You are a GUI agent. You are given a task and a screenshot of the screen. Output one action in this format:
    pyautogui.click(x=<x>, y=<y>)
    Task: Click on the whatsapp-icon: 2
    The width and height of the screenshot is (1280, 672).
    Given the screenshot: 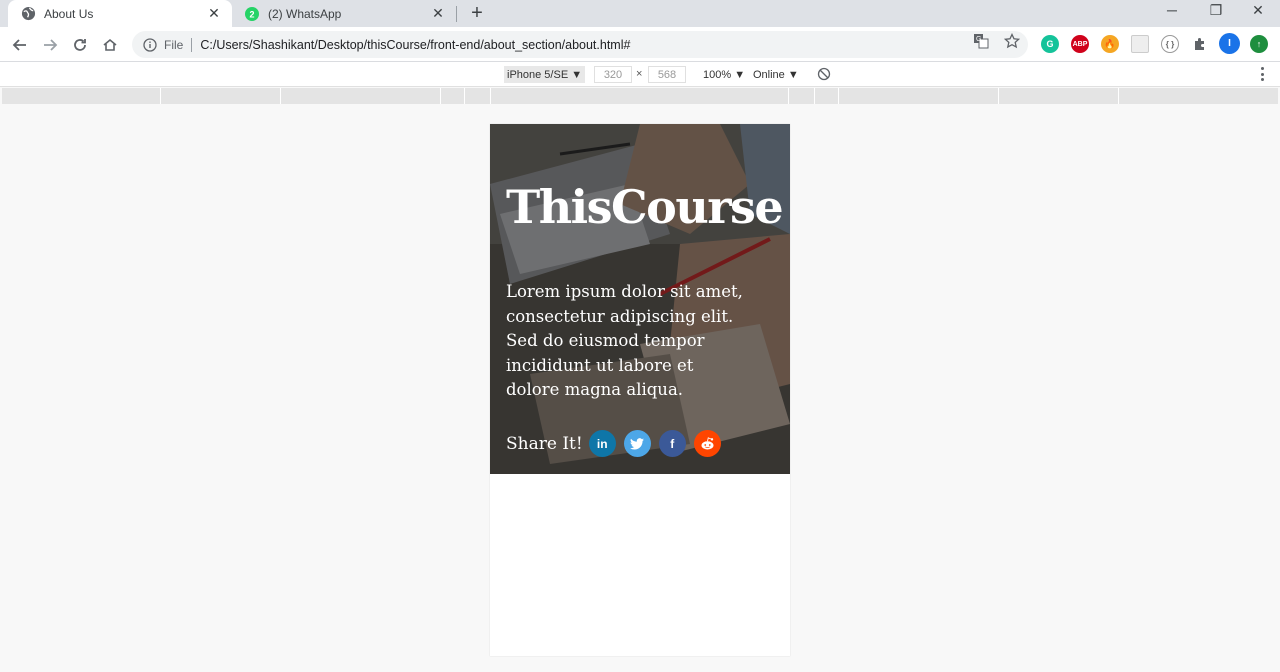 What is the action you would take?
    pyautogui.click(x=252, y=14)
    